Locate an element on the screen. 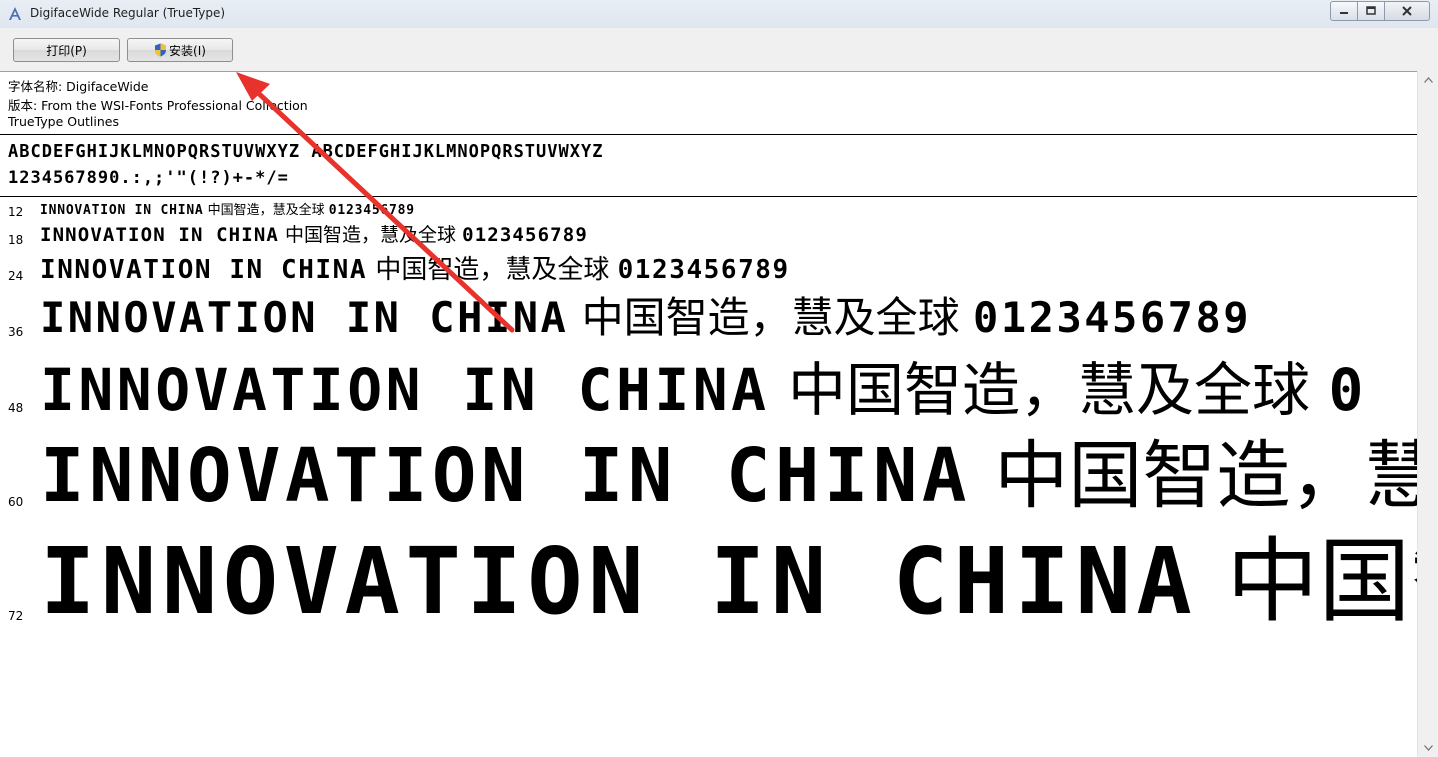 Image resolution: width=1438 pixels, height=757 pixels. sample-line-72: INNOVATION IN CHINA 中国智 is located at coordinates (728, 582).